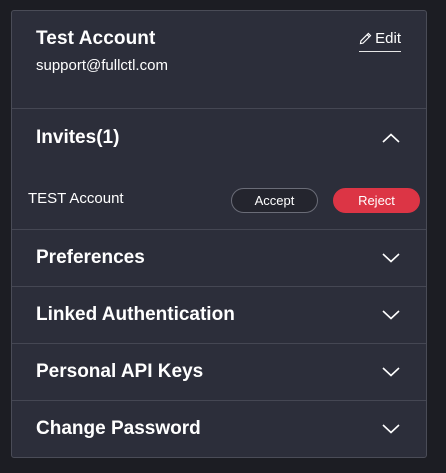 Image resolution: width=446 pixels, height=473 pixels. What do you see at coordinates (219, 429) in the screenshot?
I see `section-change-password: Change Password` at bounding box center [219, 429].